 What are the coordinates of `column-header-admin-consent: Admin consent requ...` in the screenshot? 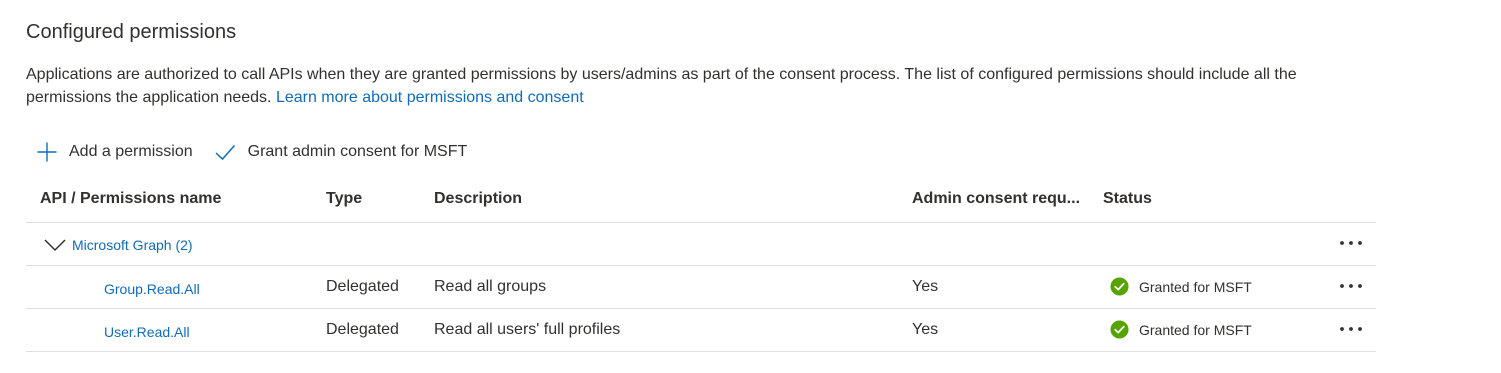 It's located at (996, 199).